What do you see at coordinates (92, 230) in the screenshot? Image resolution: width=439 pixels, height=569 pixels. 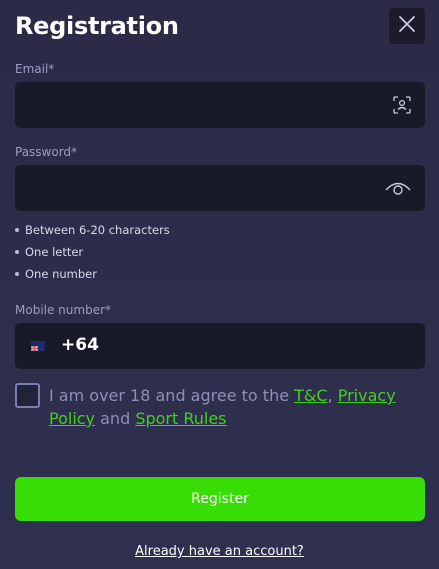 I see `password-rule: Between 6-20 characters` at bounding box center [92, 230].